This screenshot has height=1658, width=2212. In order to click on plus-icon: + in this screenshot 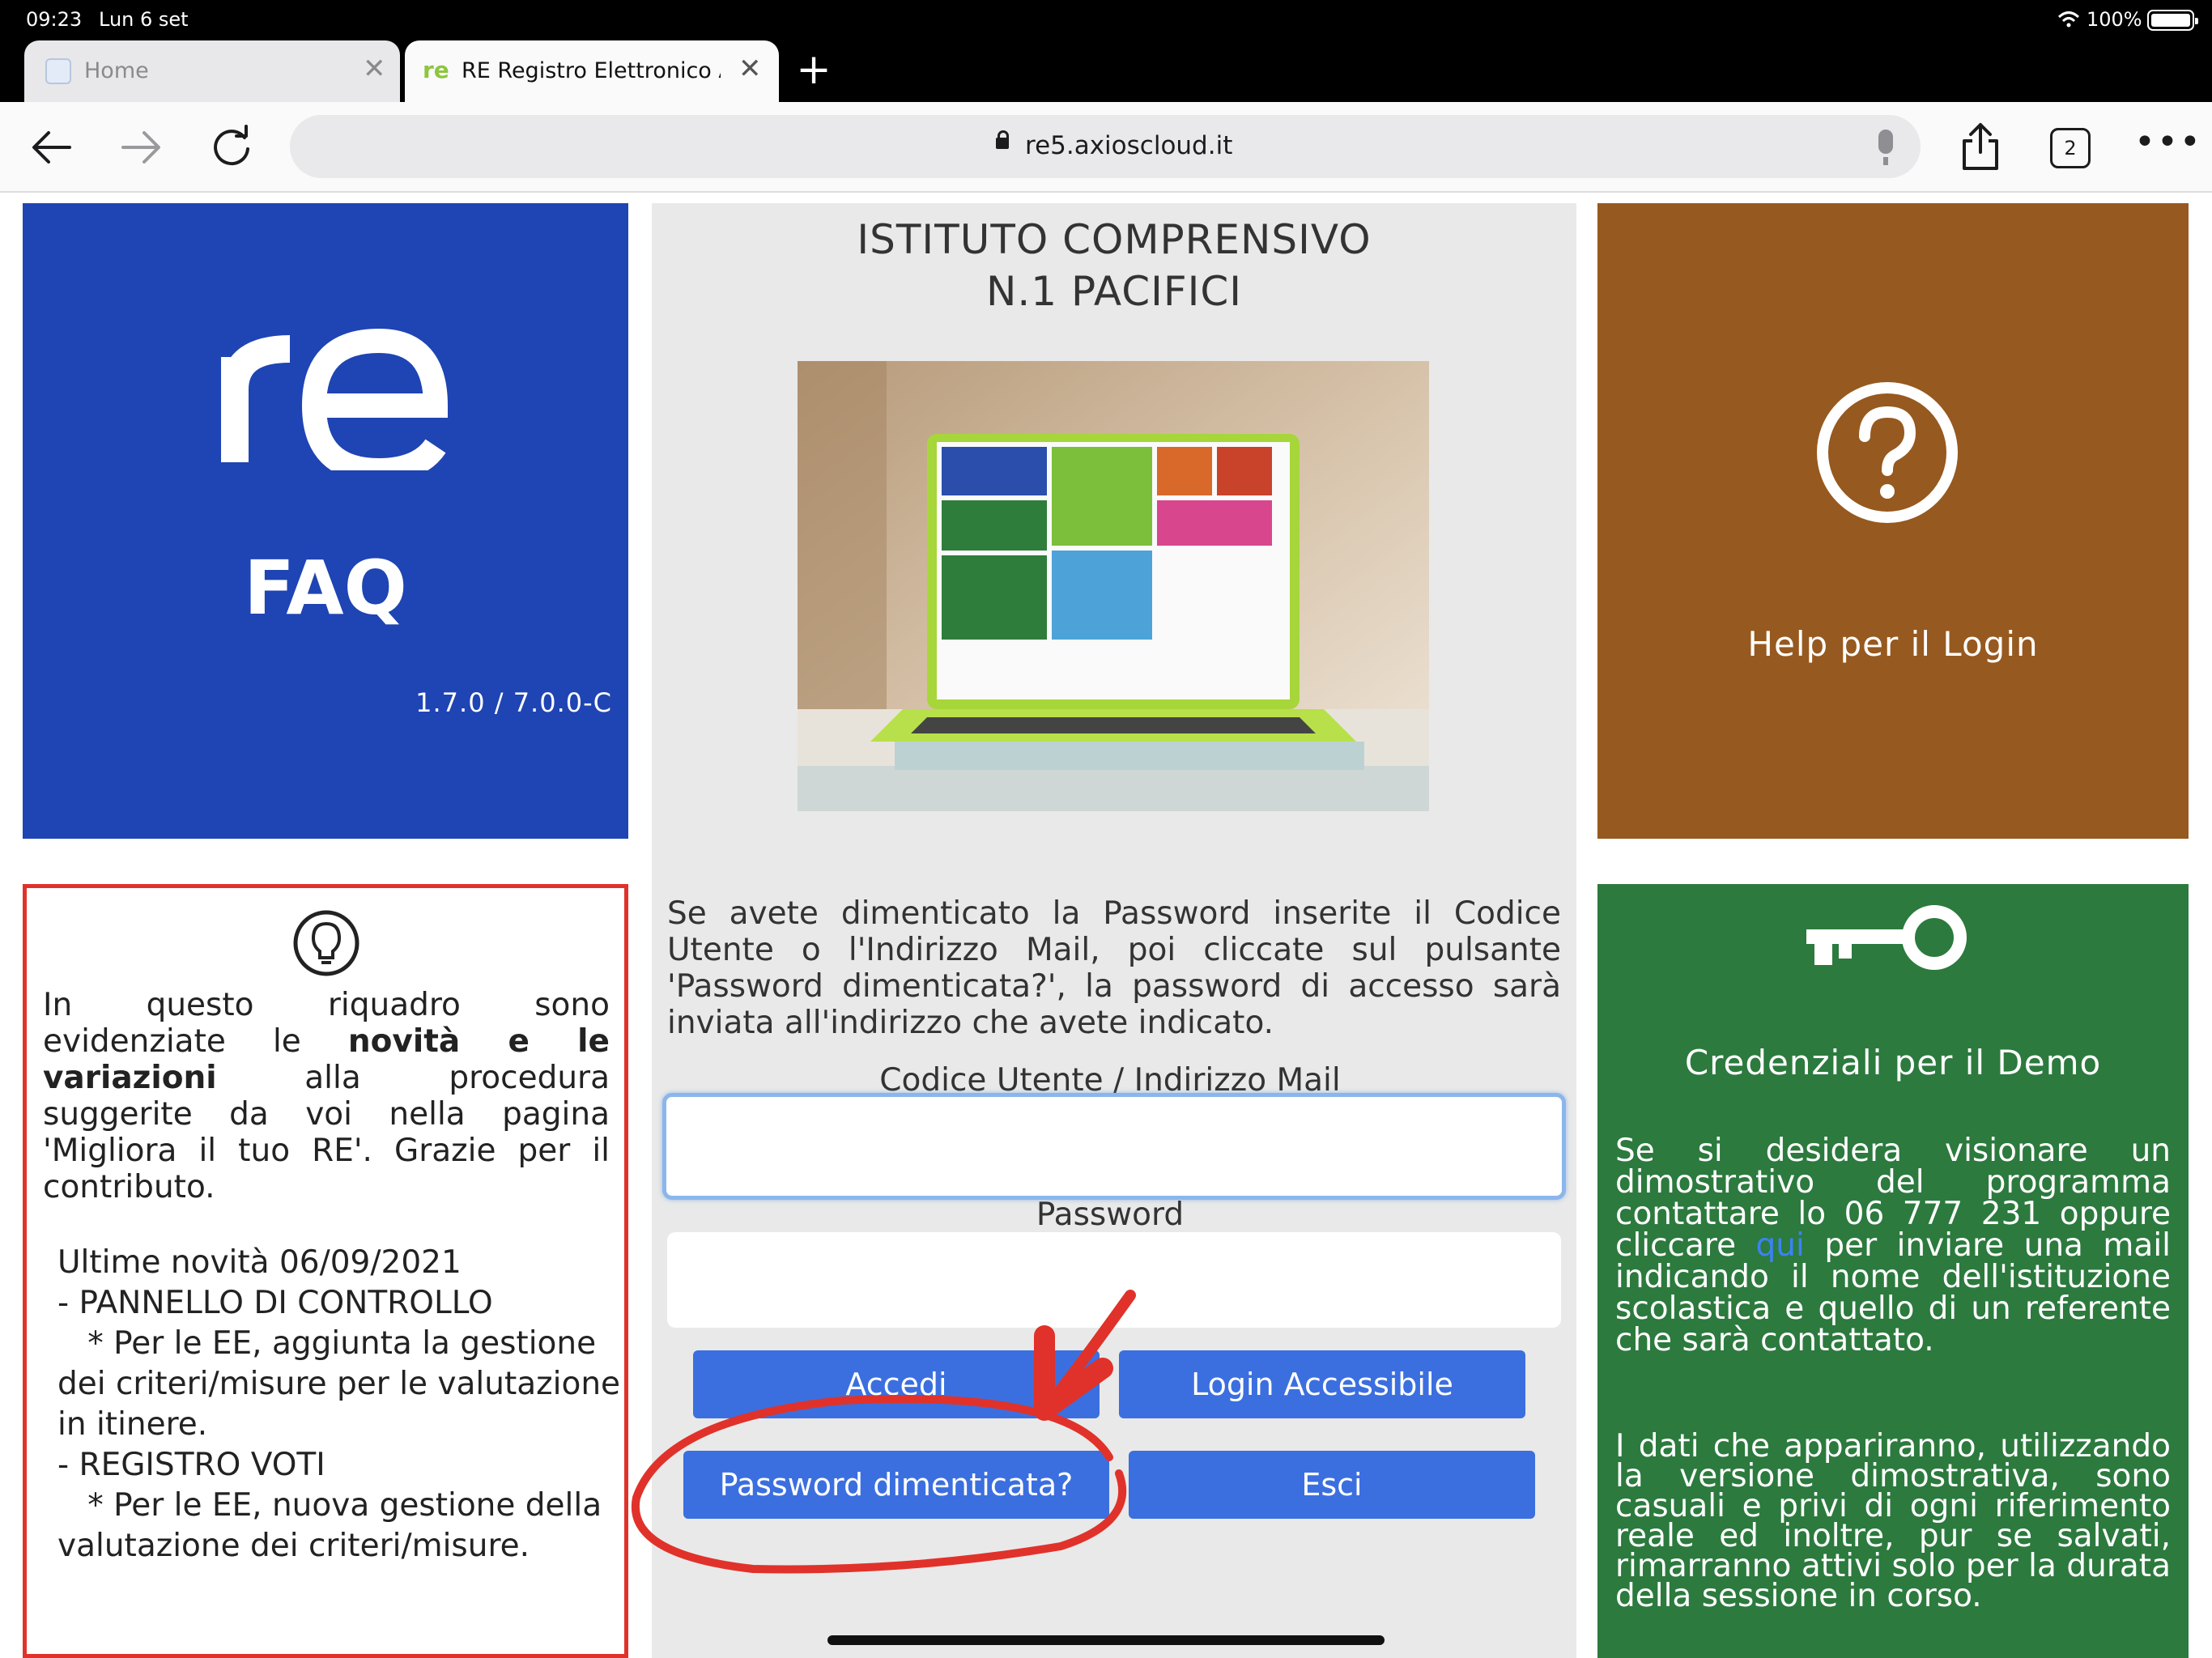, I will do `click(814, 69)`.